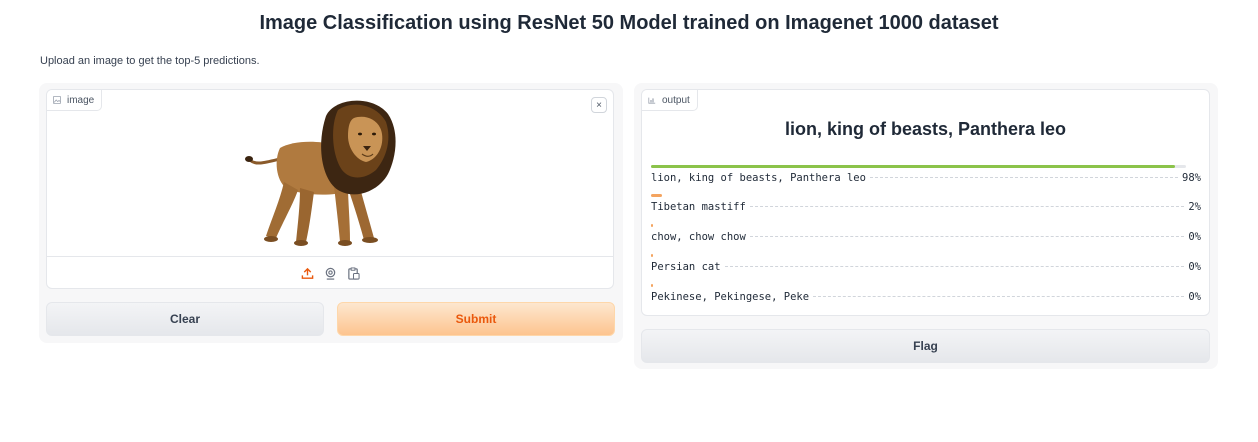 The width and height of the screenshot is (1258, 442). What do you see at coordinates (926, 209) in the screenshot?
I see `prediction-item: Tibetan mastiff 2%` at bounding box center [926, 209].